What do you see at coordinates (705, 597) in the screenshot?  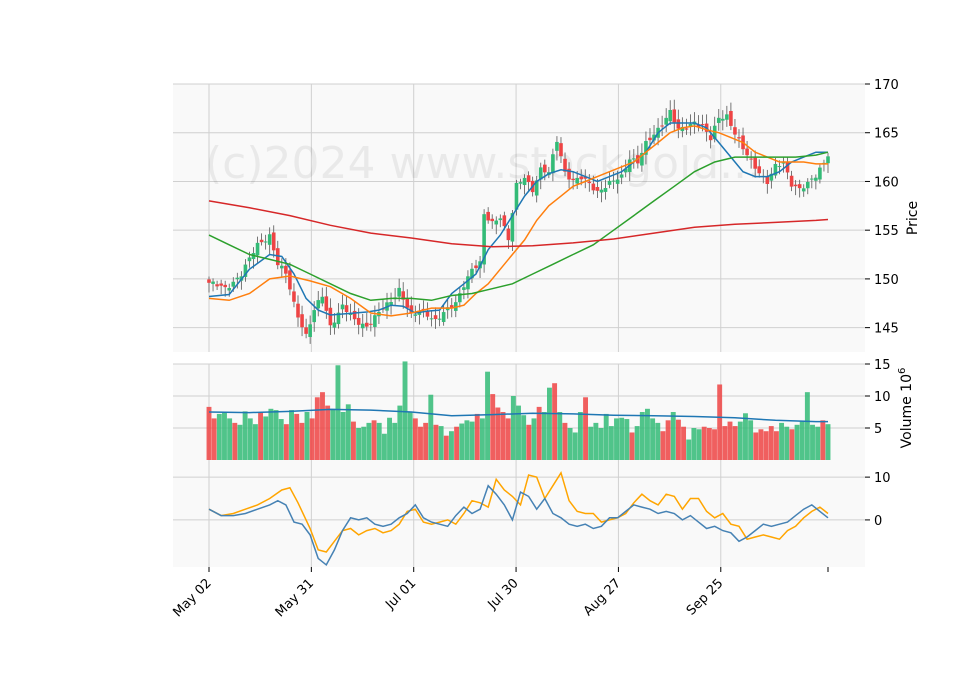 I see `x-tick-label: Sep 25` at bounding box center [705, 597].